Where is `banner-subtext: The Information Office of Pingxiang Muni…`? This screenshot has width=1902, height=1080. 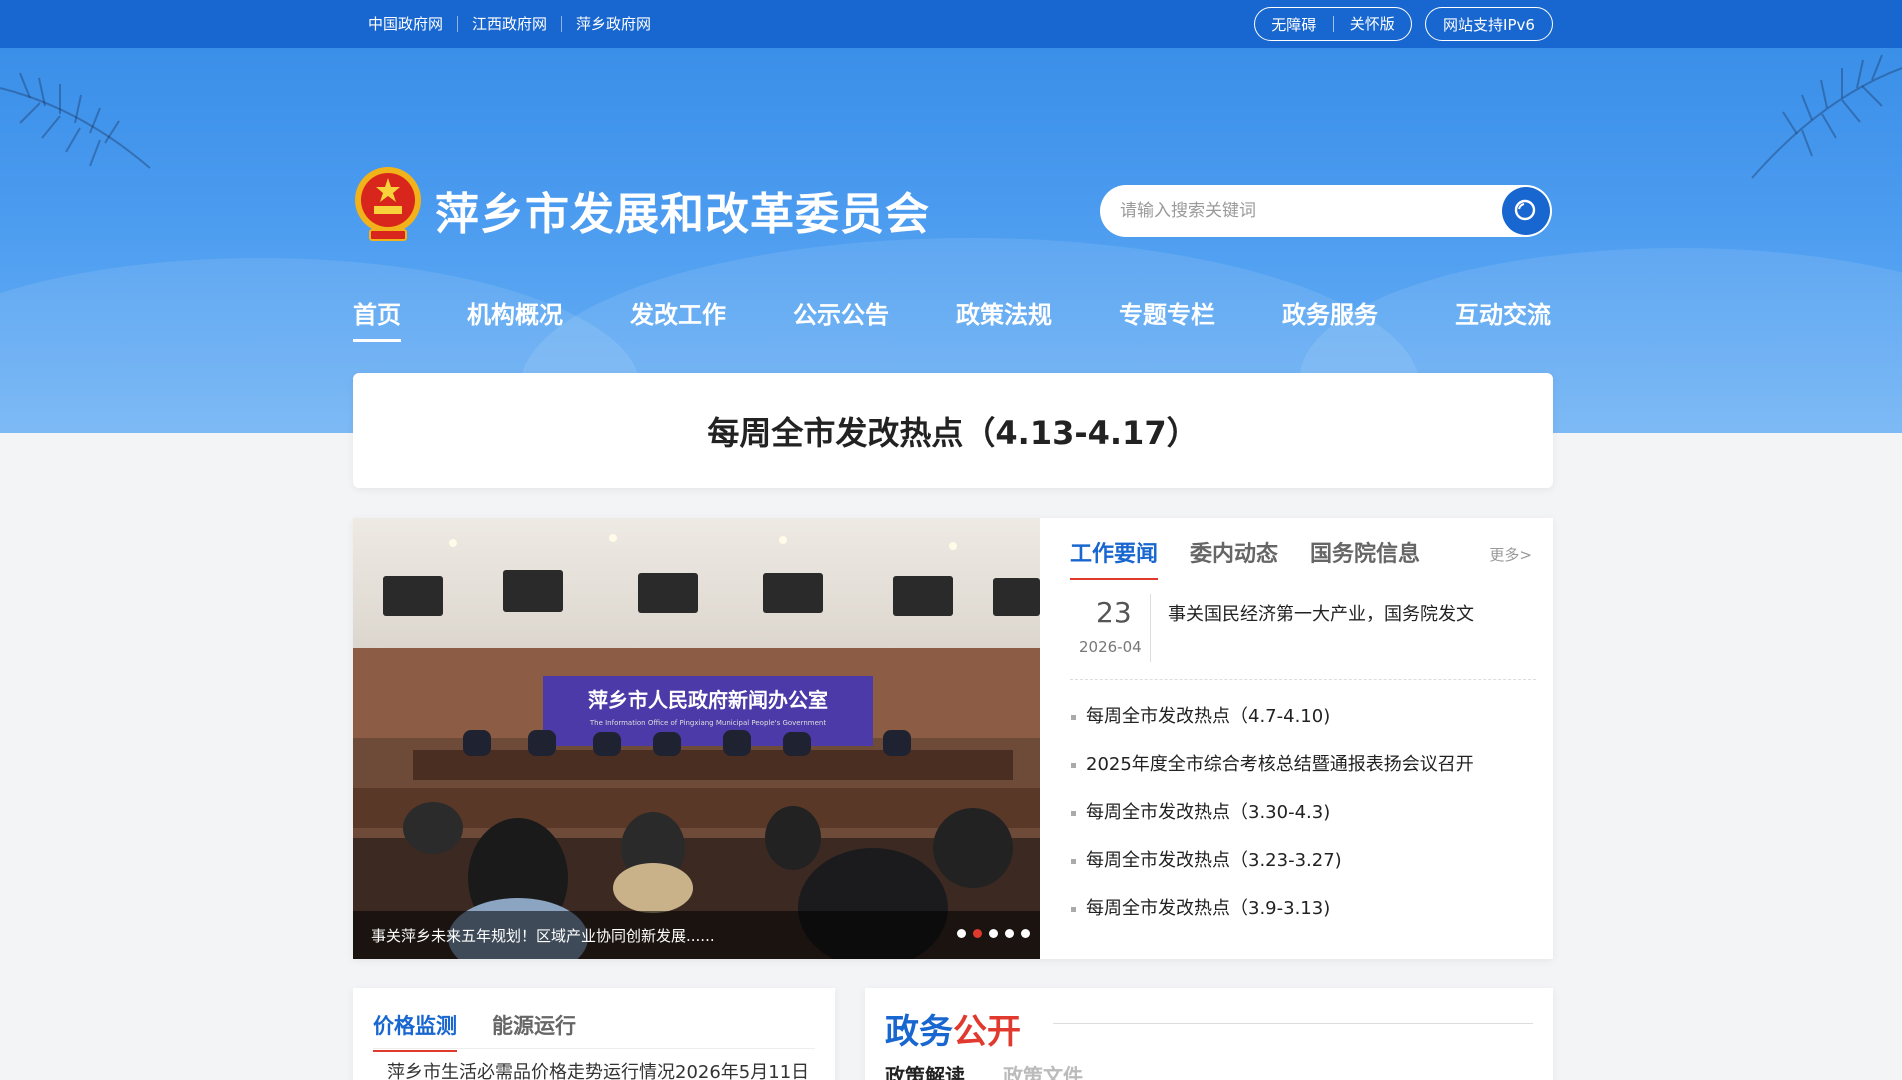
banner-subtext: The Information Office of Pingxiang Muni… is located at coordinates (708, 723).